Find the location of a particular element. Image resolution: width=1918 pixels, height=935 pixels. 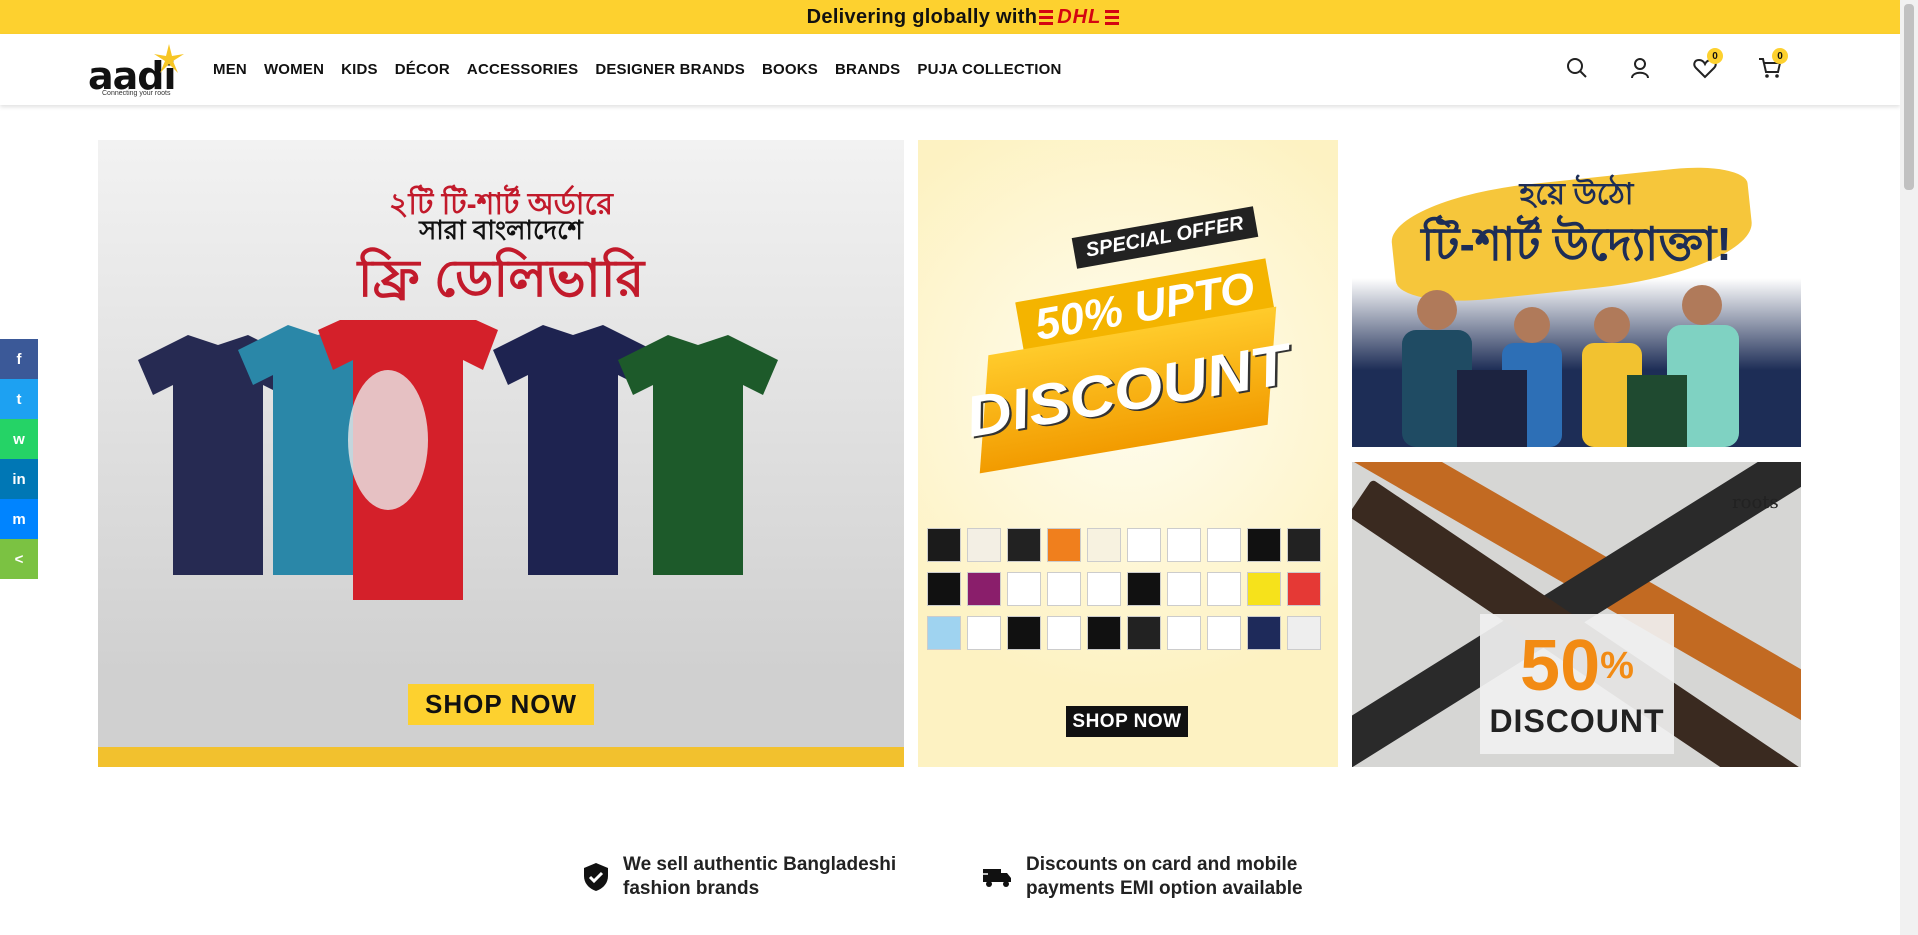

twitter-share-button: t is located at coordinates (19, 399).